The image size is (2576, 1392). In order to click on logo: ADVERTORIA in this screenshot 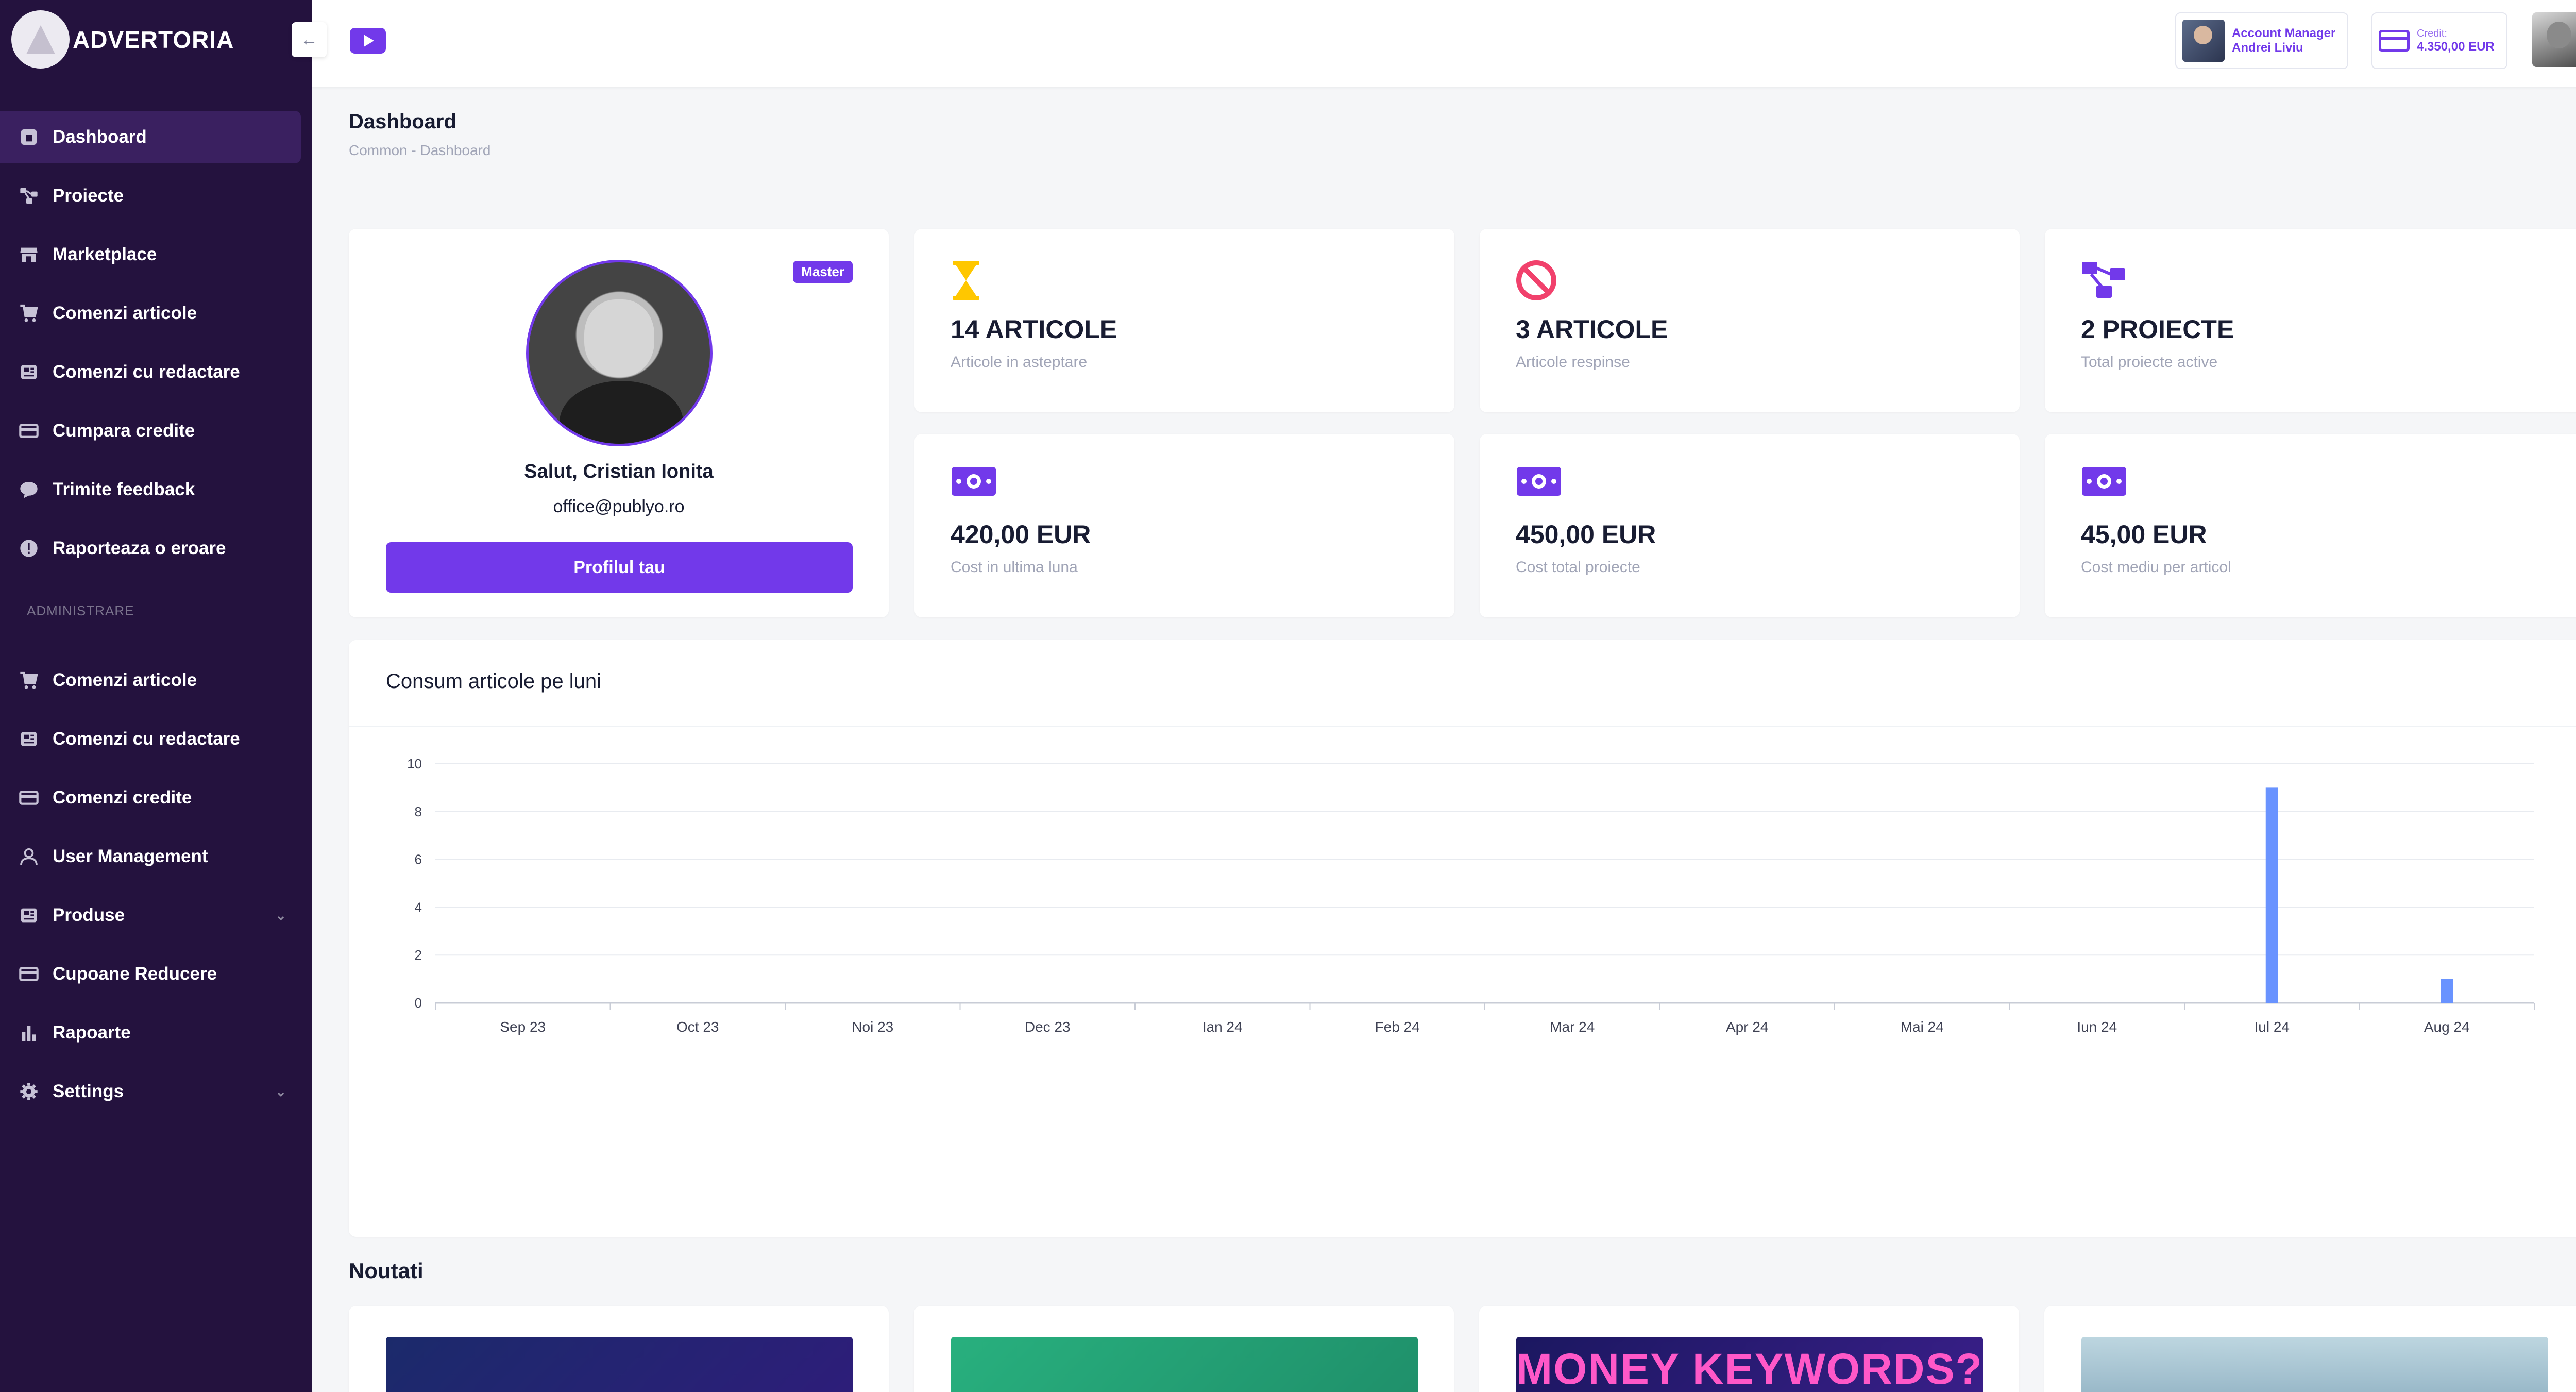, I will do `click(122, 39)`.